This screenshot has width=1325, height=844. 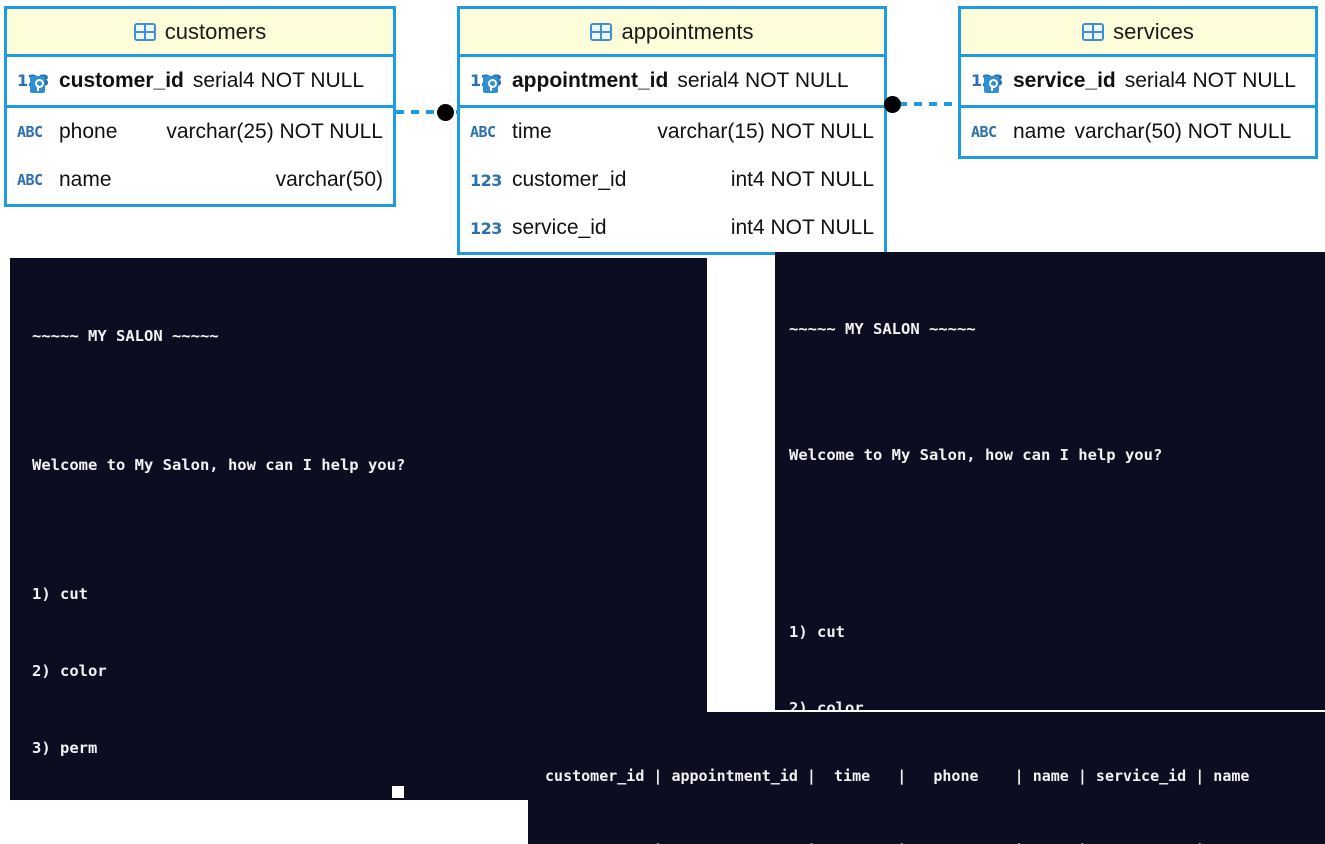 What do you see at coordinates (1153, 31) in the screenshot?
I see `erd-table-title: services` at bounding box center [1153, 31].